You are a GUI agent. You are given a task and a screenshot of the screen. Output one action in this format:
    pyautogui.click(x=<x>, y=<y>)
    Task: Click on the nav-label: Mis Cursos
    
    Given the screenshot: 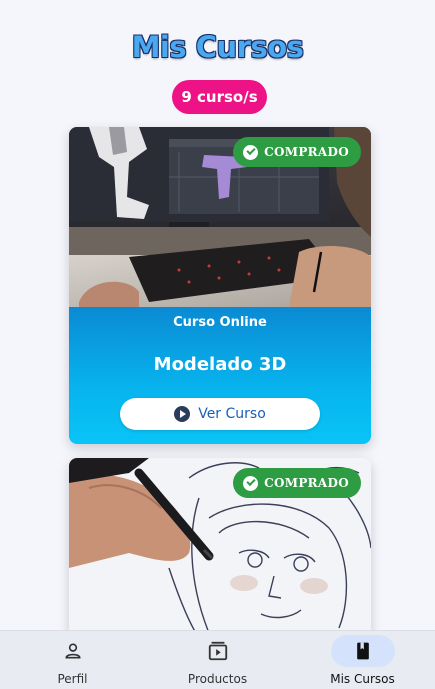 What is the action you would take?
    pyautogui.click(x=362, y=679)
    